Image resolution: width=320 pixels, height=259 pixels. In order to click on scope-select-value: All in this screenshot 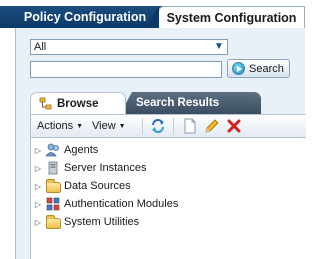, I will do `click(40, 47)`.